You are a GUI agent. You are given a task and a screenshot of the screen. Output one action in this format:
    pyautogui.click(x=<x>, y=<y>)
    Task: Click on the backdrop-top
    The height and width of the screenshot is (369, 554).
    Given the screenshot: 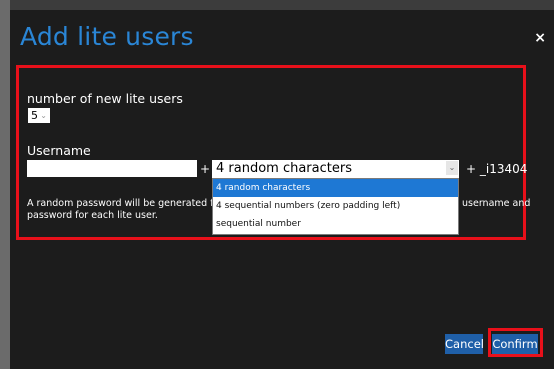 What is the action you would take?
    pyautogui.click(x=277, y=5)
    